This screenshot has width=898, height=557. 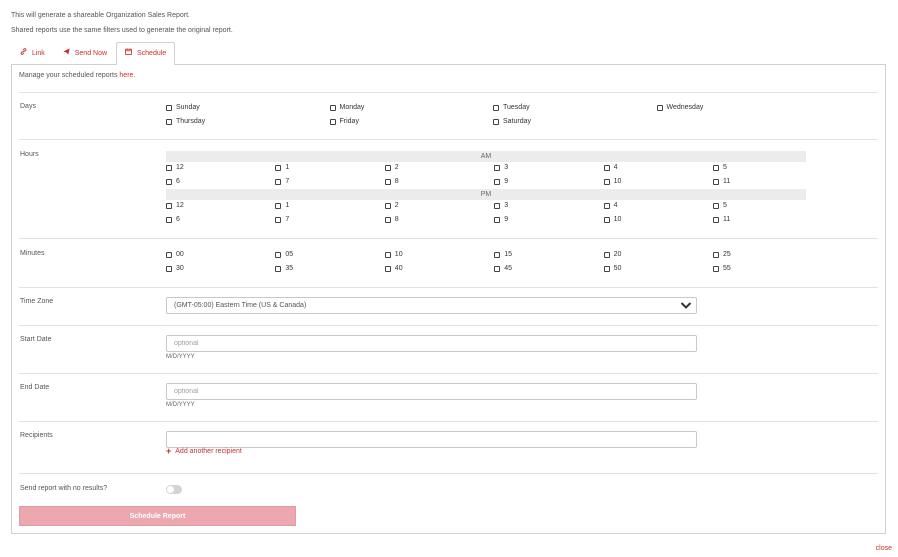 What do you see at coordinates (612, 254) in the screenshot?
I see `minute-checkbox-20: 20` at bounding box center [612, 254].